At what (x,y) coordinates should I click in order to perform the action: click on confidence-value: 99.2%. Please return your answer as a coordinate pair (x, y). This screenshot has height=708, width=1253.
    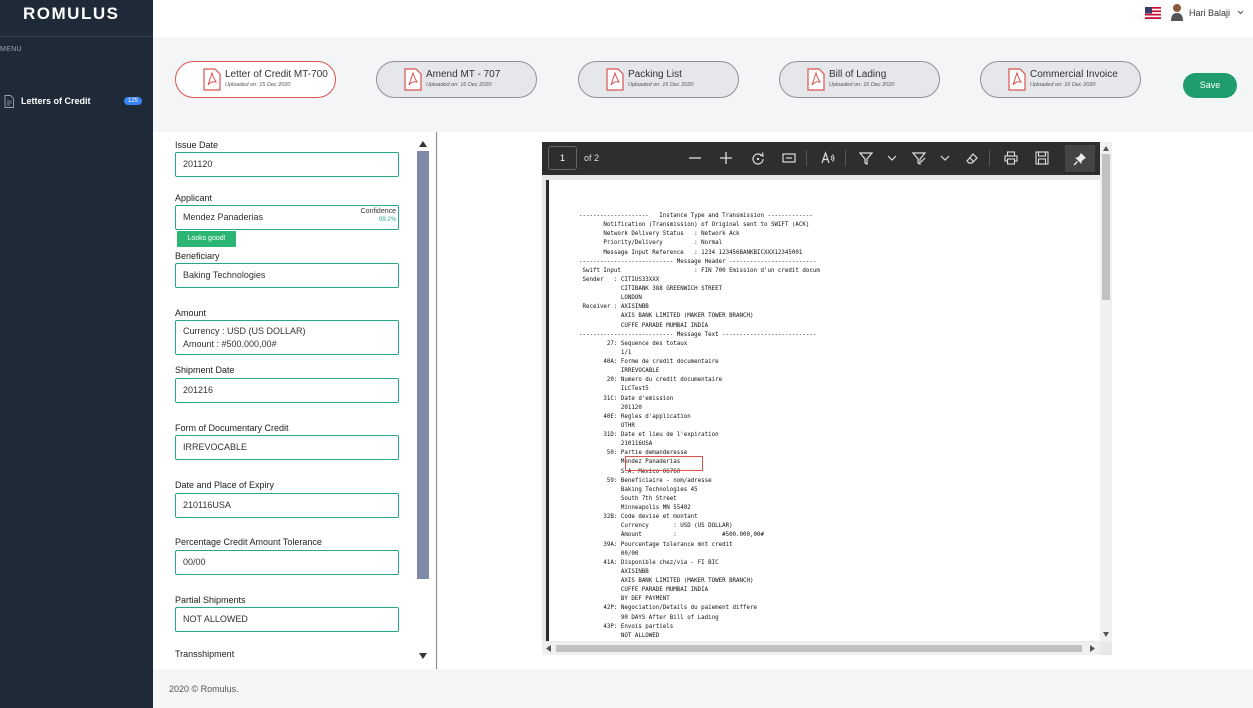
    Looking at the image, I should click on (387, 220).